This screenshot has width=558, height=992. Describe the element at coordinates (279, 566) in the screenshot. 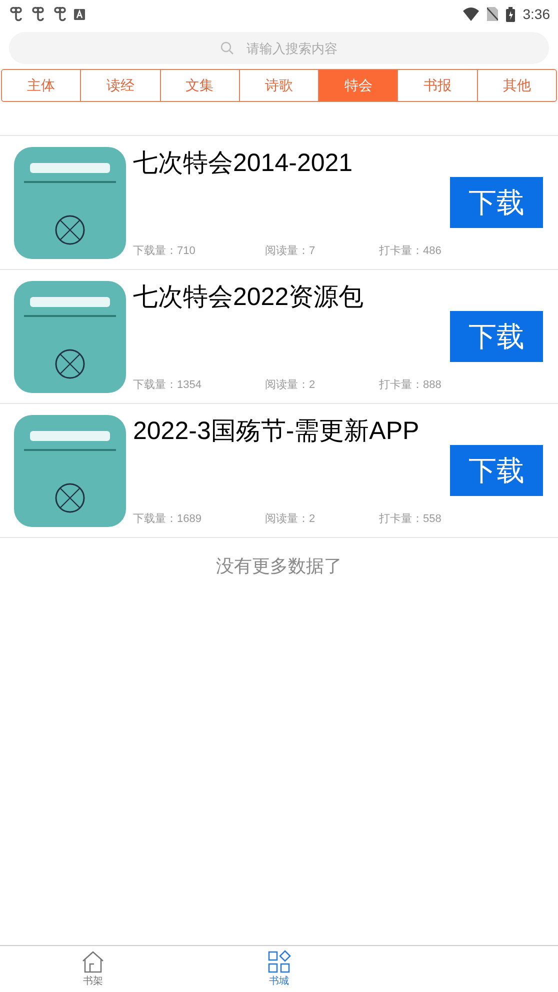

I see `end-of-list-text: 没有更多数据了` at that location.